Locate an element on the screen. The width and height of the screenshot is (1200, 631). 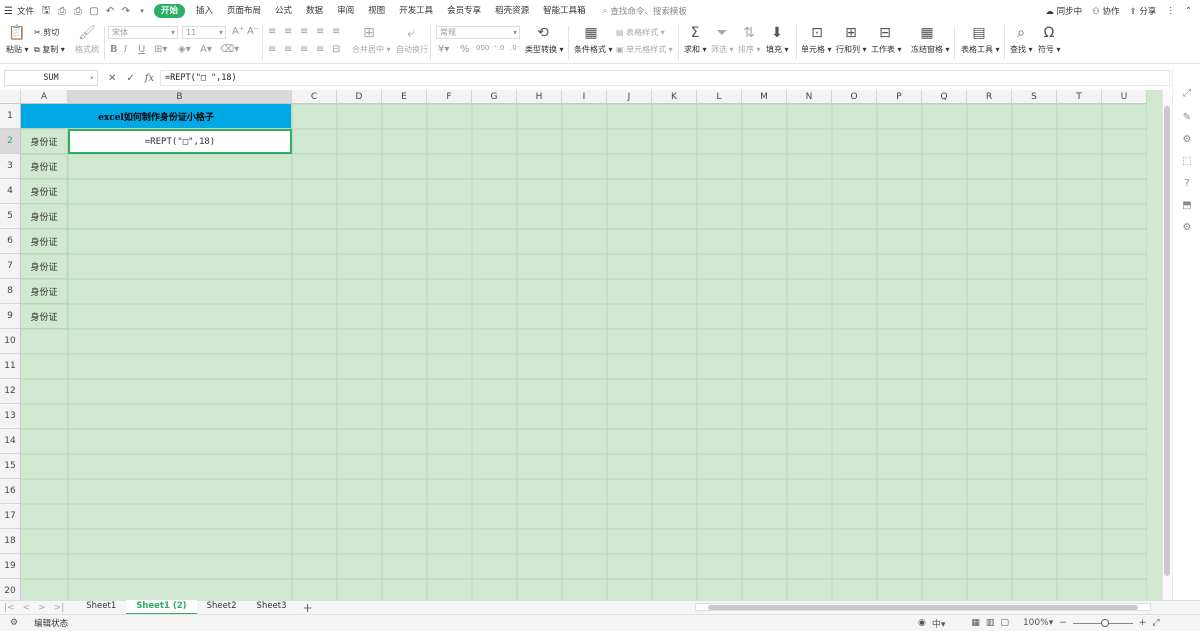
fullscreen-icon: ⤢ is located at coordinates (1155, 623).